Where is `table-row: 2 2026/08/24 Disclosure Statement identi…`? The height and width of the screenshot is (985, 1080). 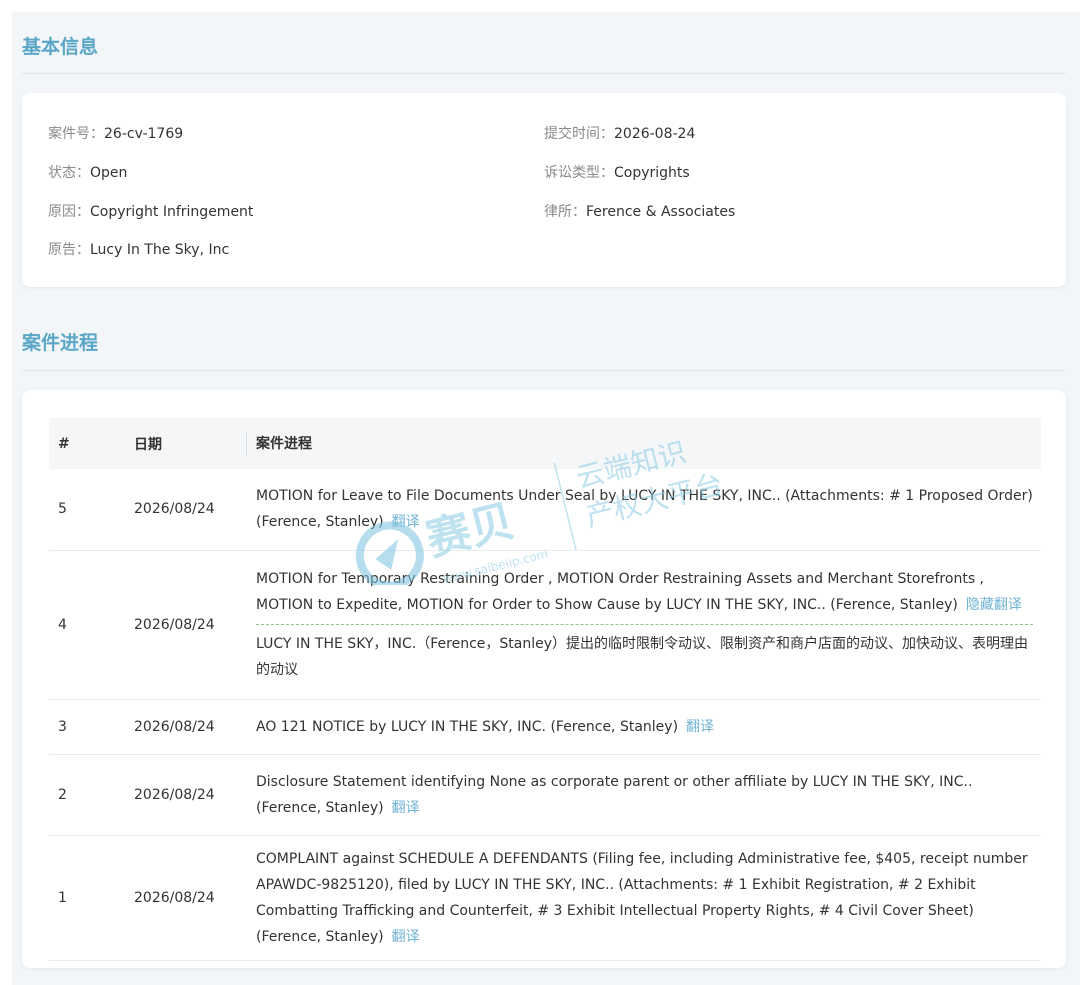
table-row: 2 2026/08/24 Disclosure Statement identi… is located at coordinates (545, 795).